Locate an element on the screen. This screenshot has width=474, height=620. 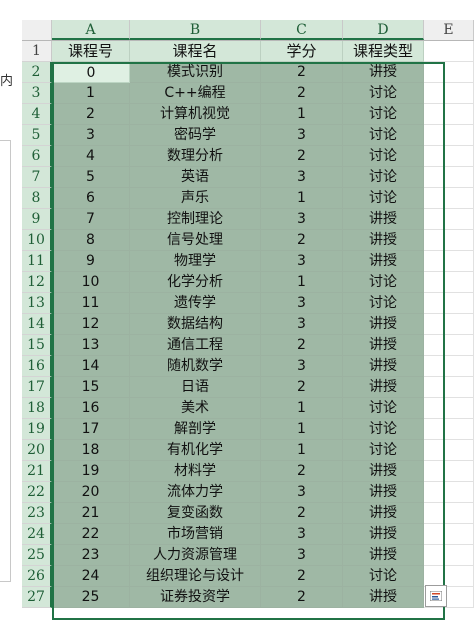
data-cell: 9 is located at coordinates (91, 261).